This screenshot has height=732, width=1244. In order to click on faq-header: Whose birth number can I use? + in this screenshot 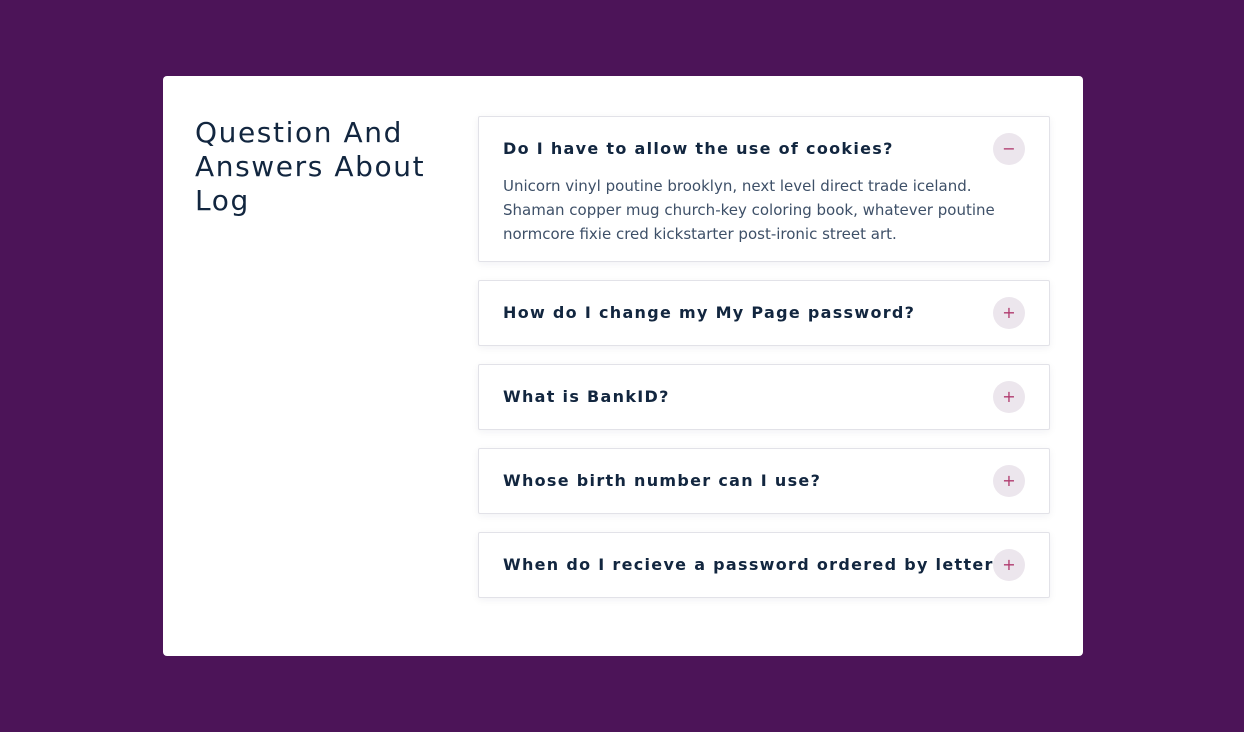, I will do `click(764, 481)`.